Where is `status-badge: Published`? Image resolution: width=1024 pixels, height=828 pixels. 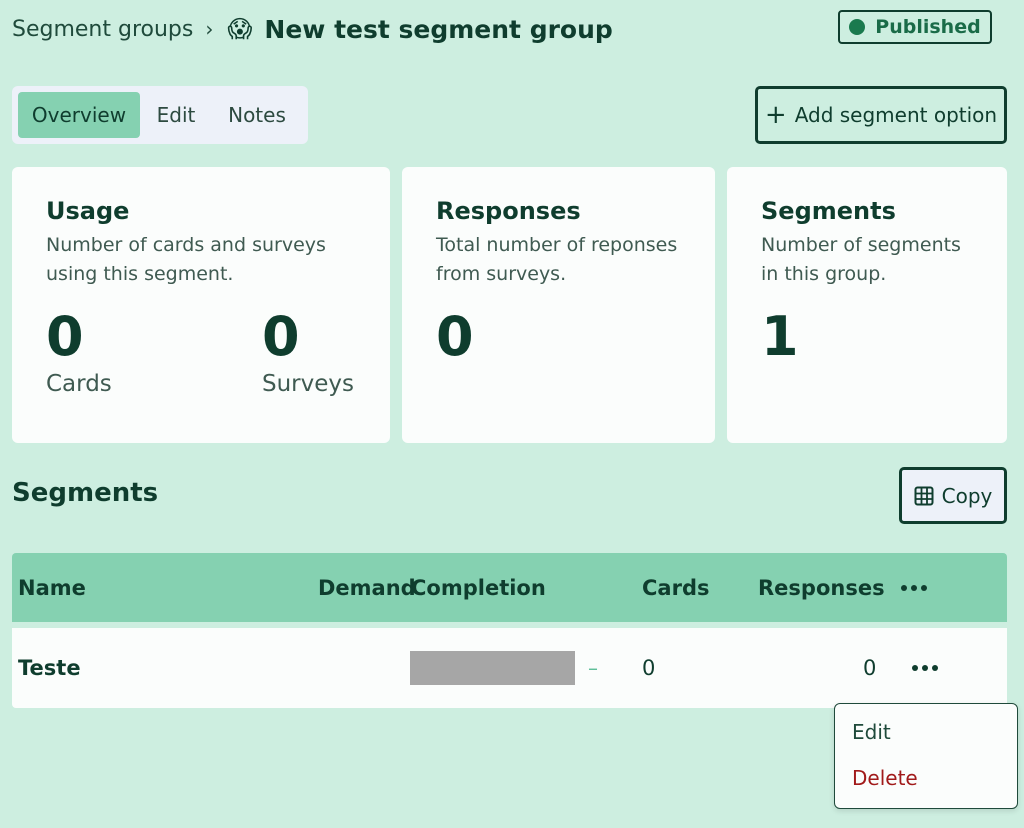 status-badge: Published is located at coordinates (915, 27).